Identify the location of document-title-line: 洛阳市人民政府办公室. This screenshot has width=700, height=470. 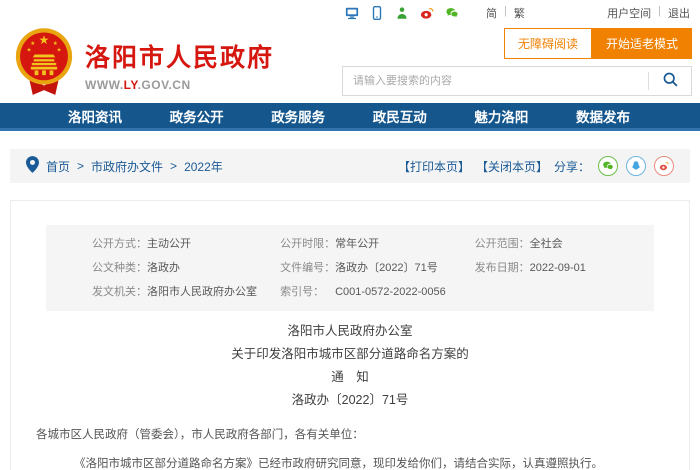
(350, 331).